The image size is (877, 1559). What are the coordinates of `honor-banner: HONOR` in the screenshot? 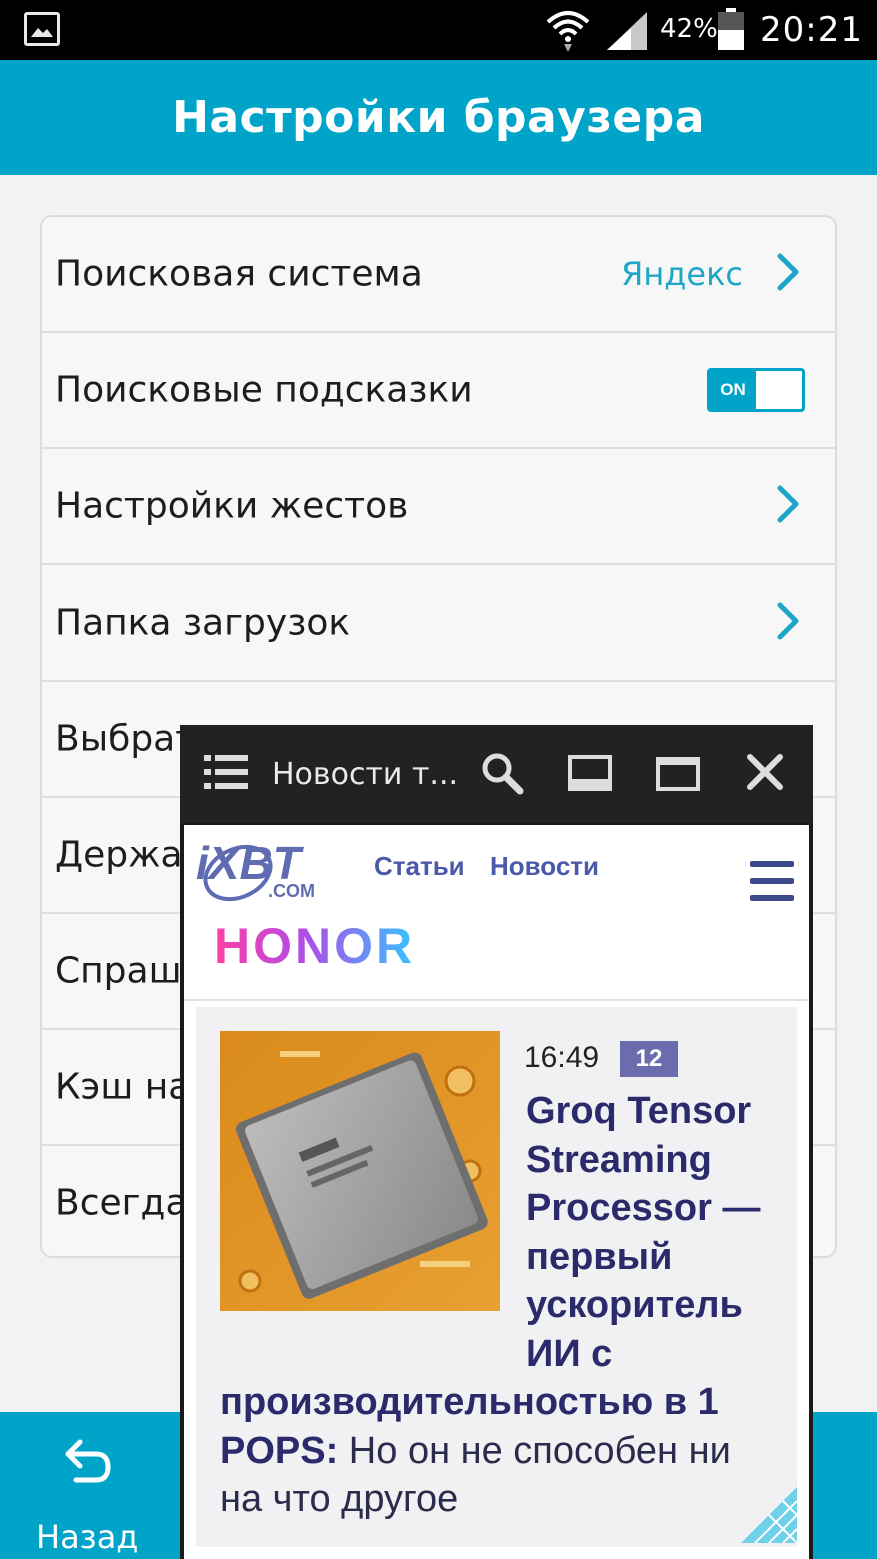 It's located at (314, 946).